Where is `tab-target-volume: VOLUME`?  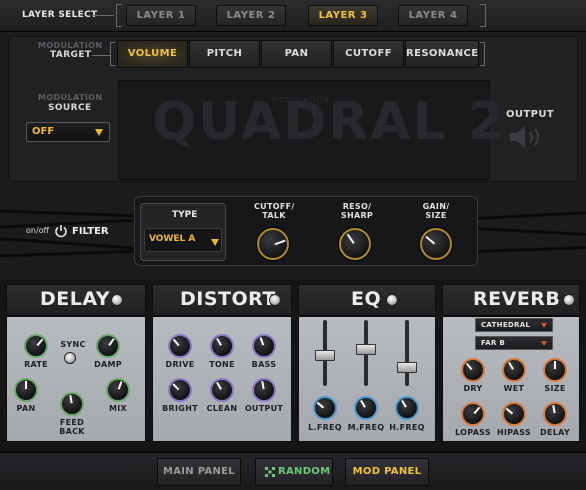
tab-target-volume: VOLUME is located at coordinates (152, 54).